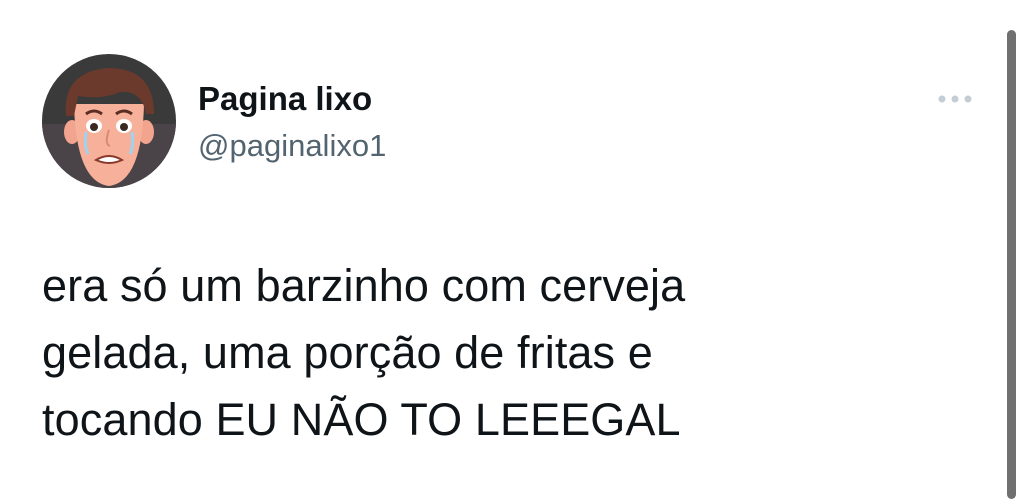 This screenshot has width=1024, height=499. I want to click on crying-face-avatar-icon, so click(109, 121).